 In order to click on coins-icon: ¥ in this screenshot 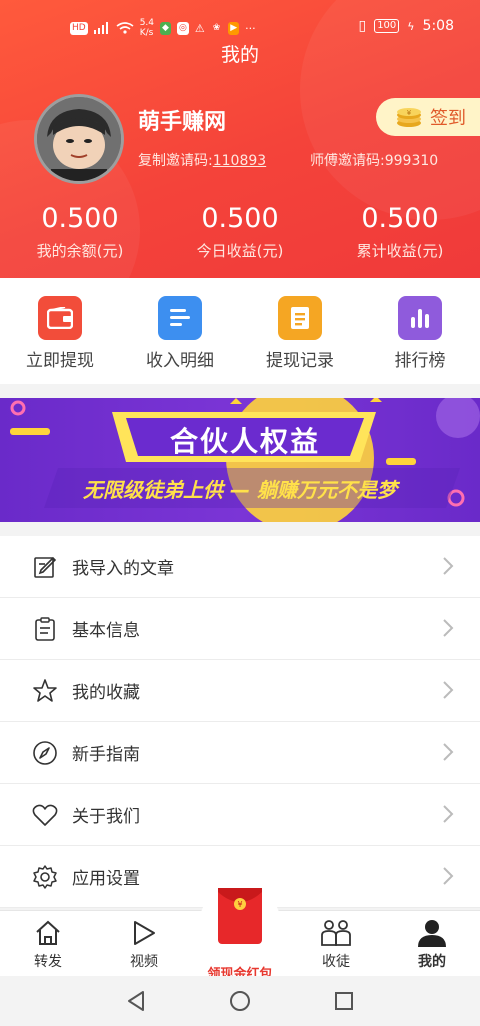, I will do `click(409, 117)`.